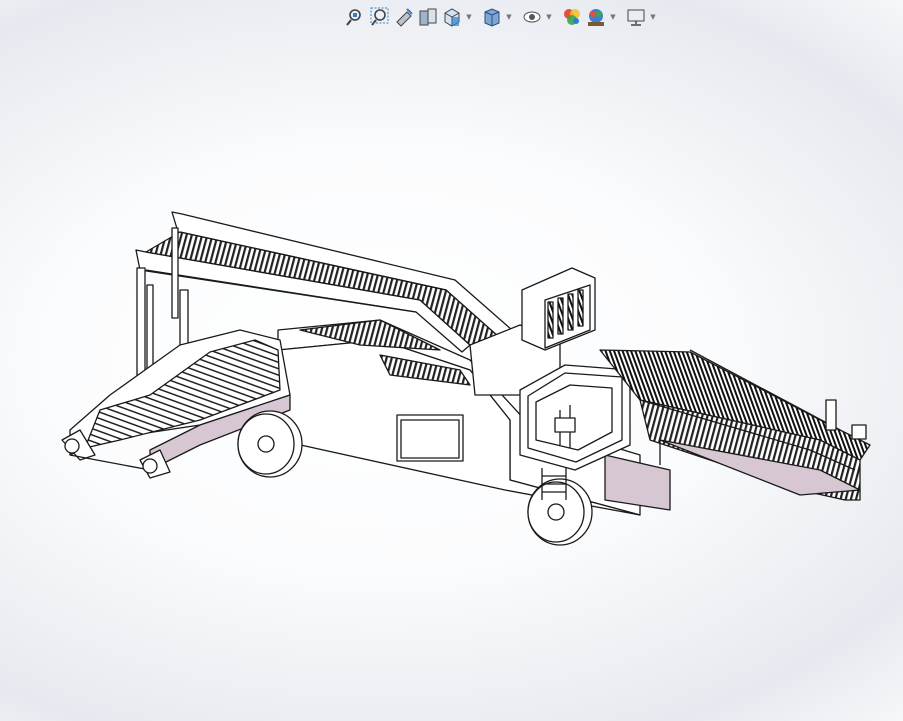  What do you see at coordinates (560, 512) in the screenshot?
I see `rear-wheel` at bounding box center [560, 512].